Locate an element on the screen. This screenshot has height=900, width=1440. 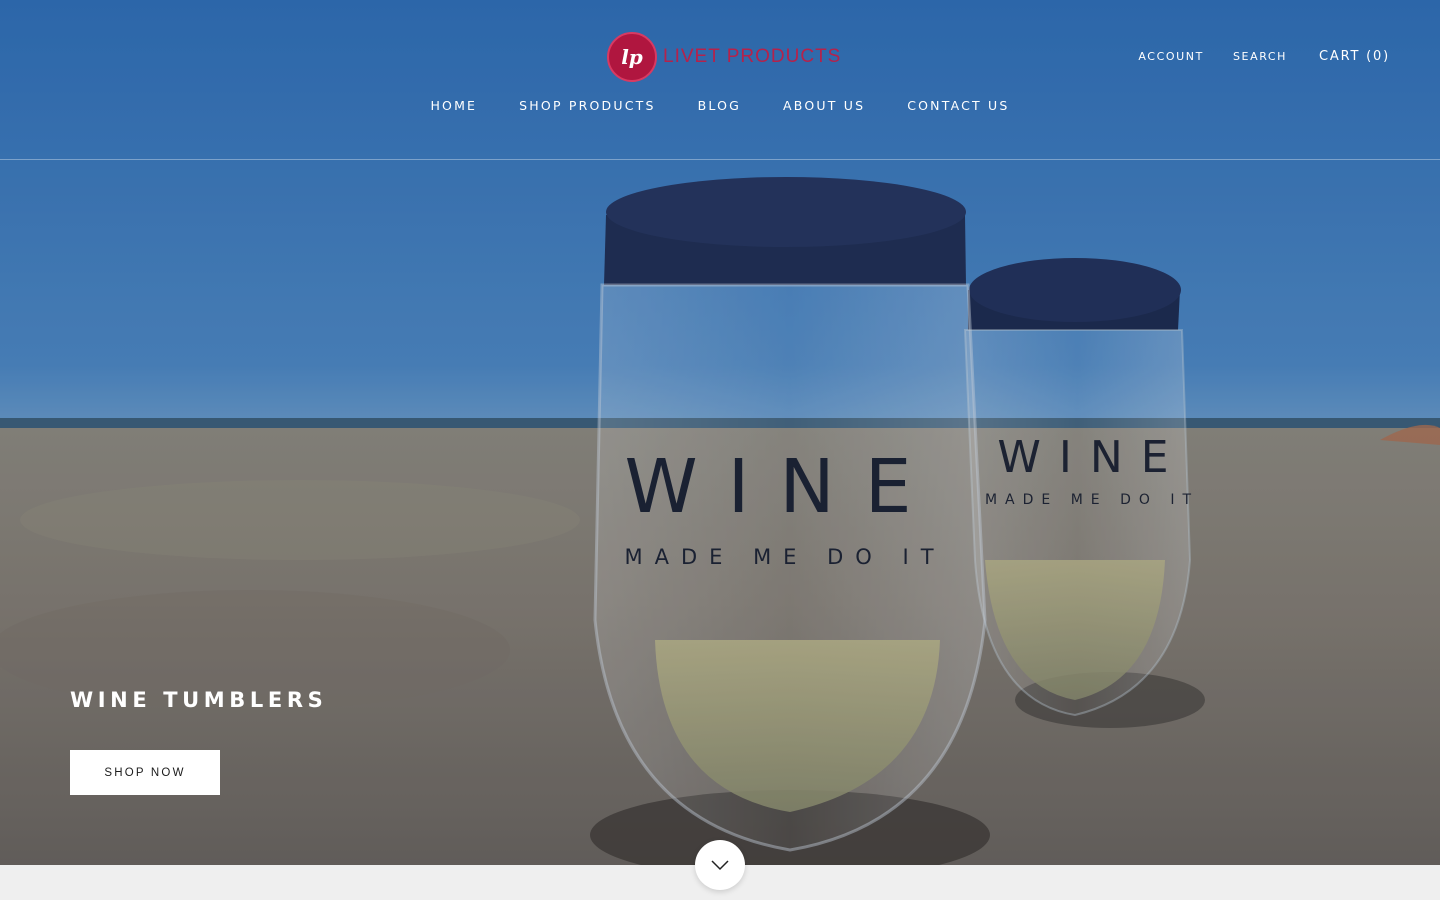
account-link: ACCOUNT is located at coordinates (1171, 56).